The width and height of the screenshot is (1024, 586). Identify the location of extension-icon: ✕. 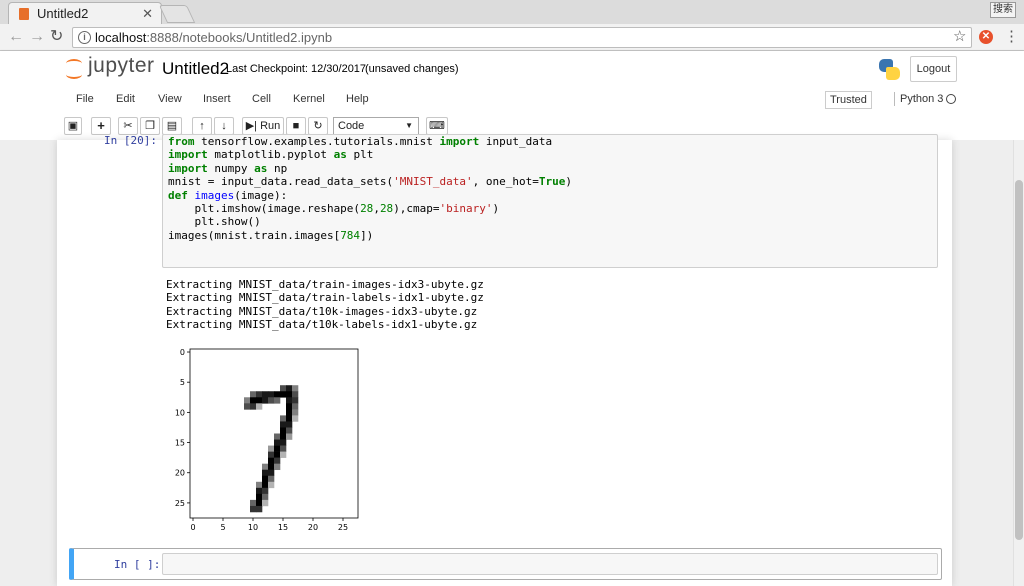
(986, 37).